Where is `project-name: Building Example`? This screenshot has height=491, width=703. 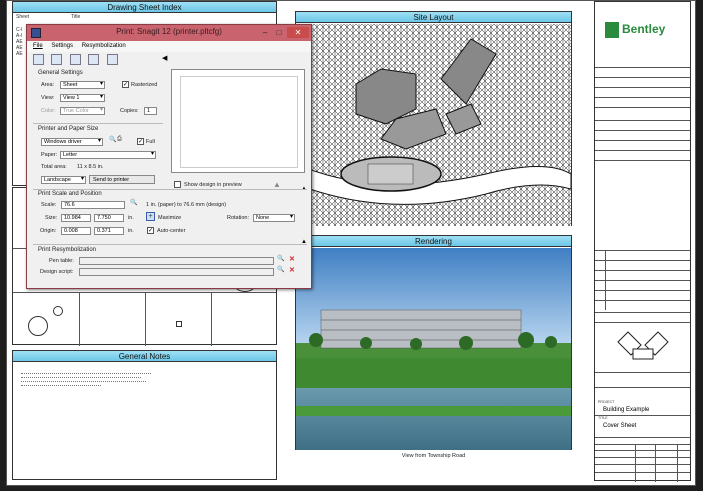 project-name: Building Example is located at coordinates (626, 410).